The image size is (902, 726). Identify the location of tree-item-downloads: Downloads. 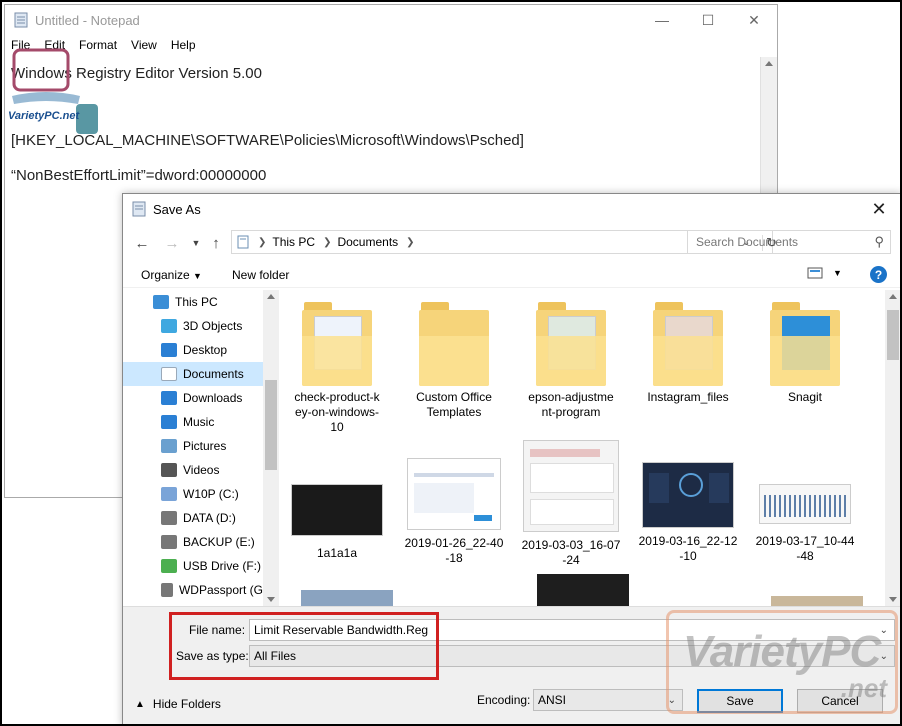
(193, 398).